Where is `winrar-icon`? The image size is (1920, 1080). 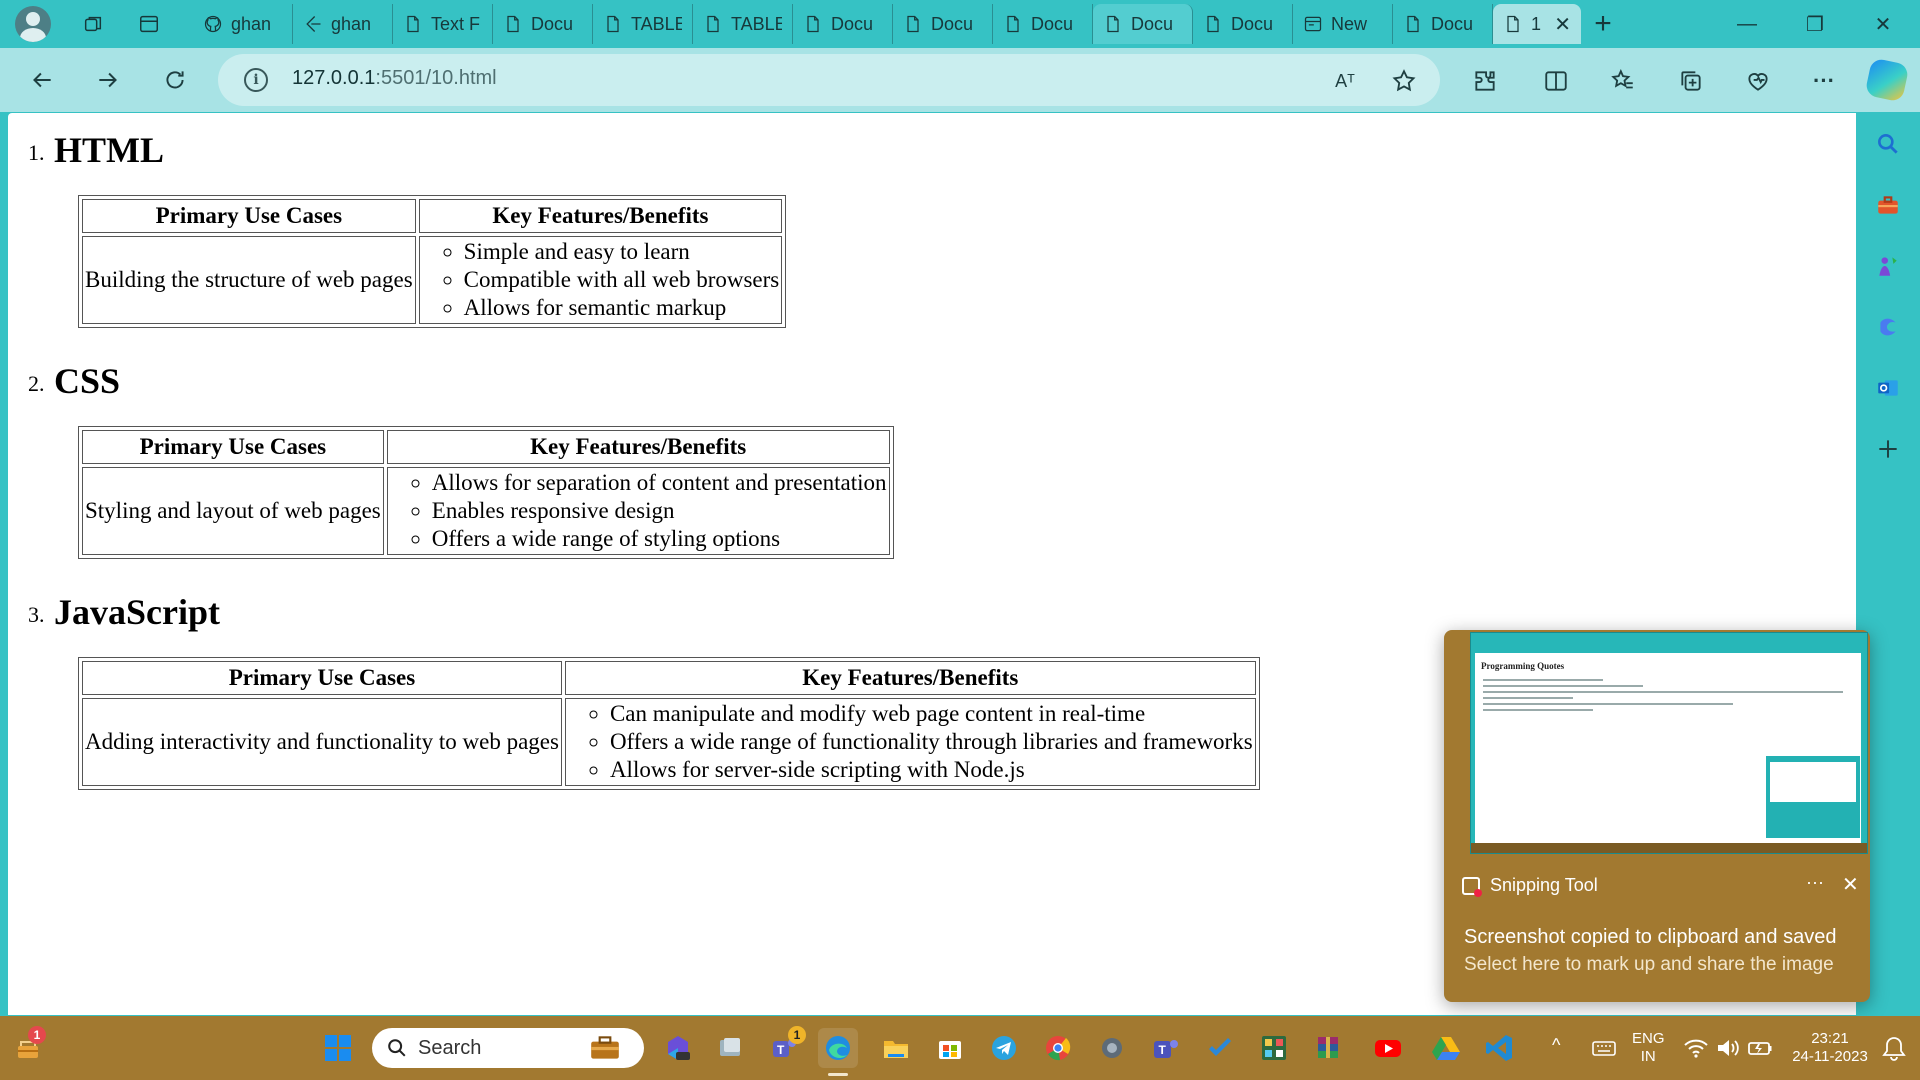
winrar-icon is located at coordinates (1328, 1048).